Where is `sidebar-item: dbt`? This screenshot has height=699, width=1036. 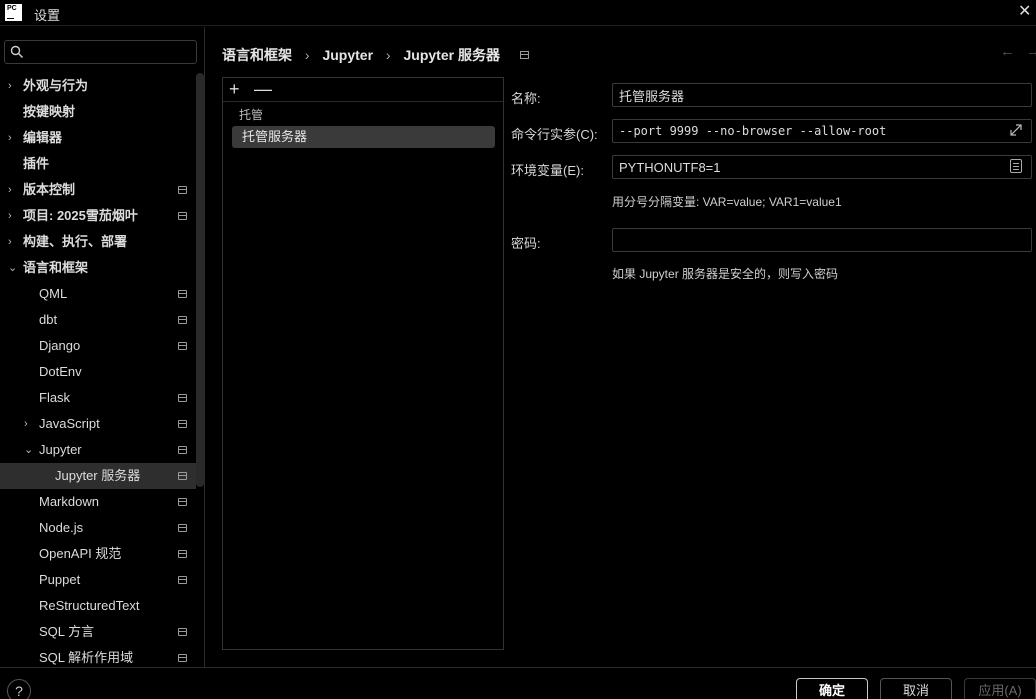
sidebar-item: dbt is located at coordinates (98, 320).